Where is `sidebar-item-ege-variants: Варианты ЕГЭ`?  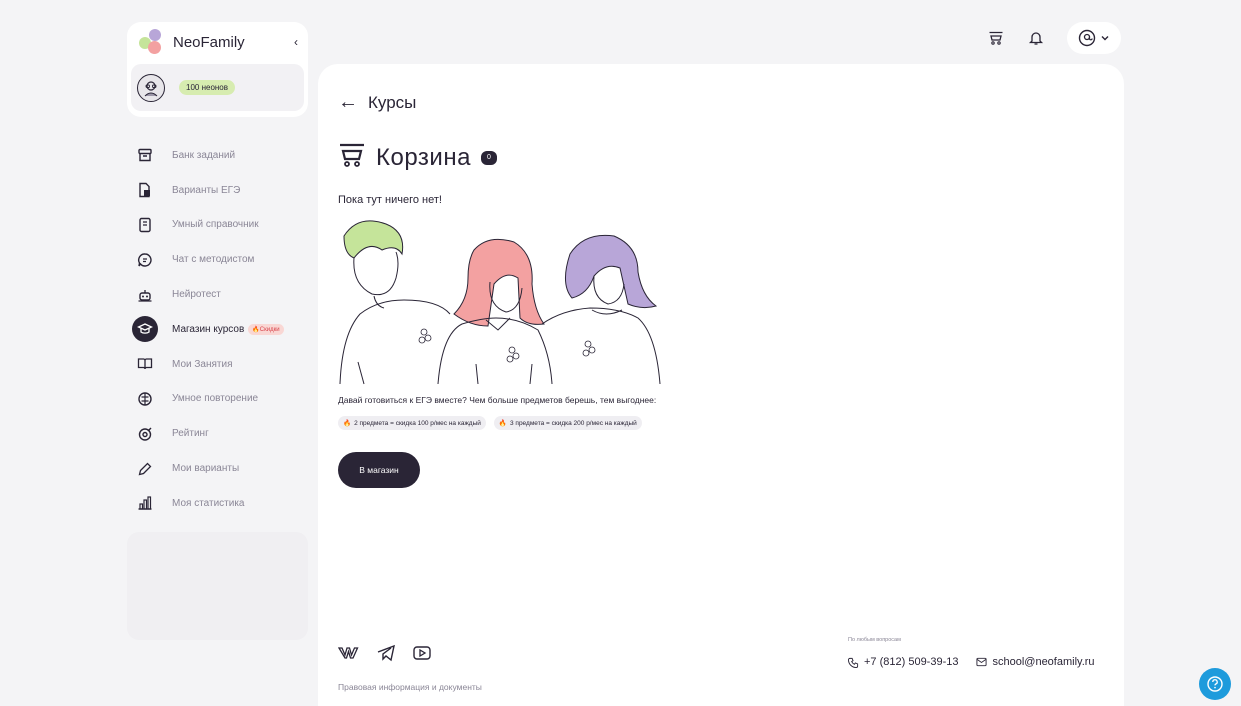
sidebar-item-ege-variants: Варианты ЕГЭ is located at coordinates (221, 190).